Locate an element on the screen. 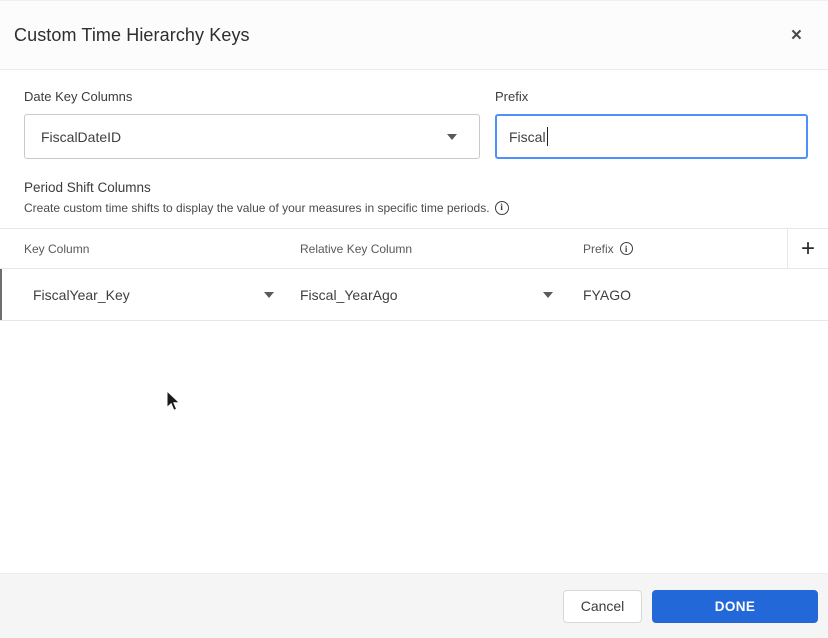 This screenshot has height=638, width=828. key-column-select: FiscalYear_Key is located at coordinates (150, 295).